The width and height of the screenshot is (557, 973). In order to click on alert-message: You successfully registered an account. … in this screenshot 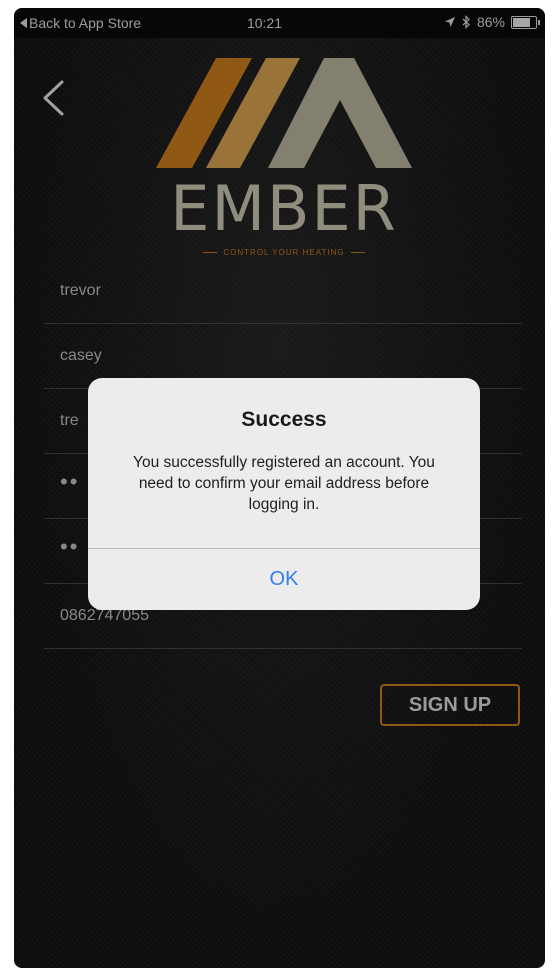, I will do `click(284, 483)`.